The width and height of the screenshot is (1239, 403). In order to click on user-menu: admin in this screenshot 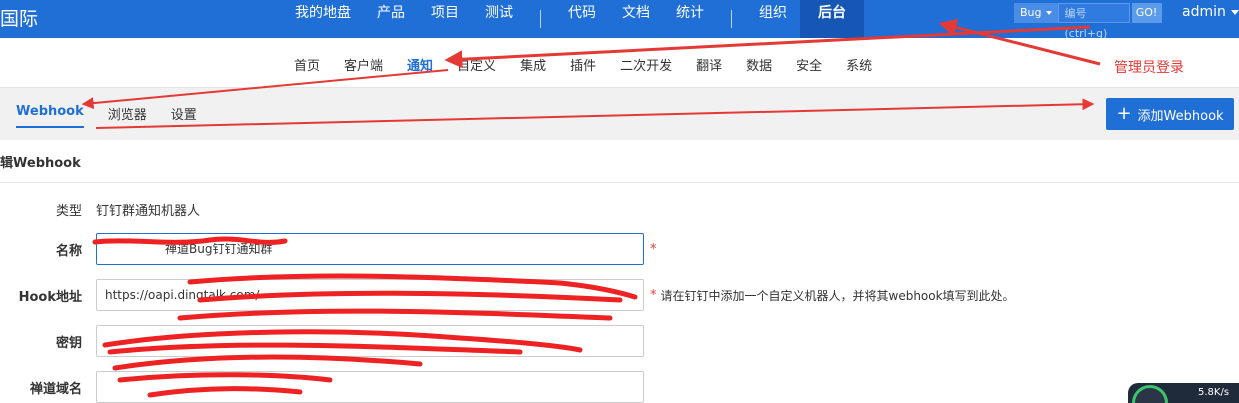, I will do `click(1210, 12)`.